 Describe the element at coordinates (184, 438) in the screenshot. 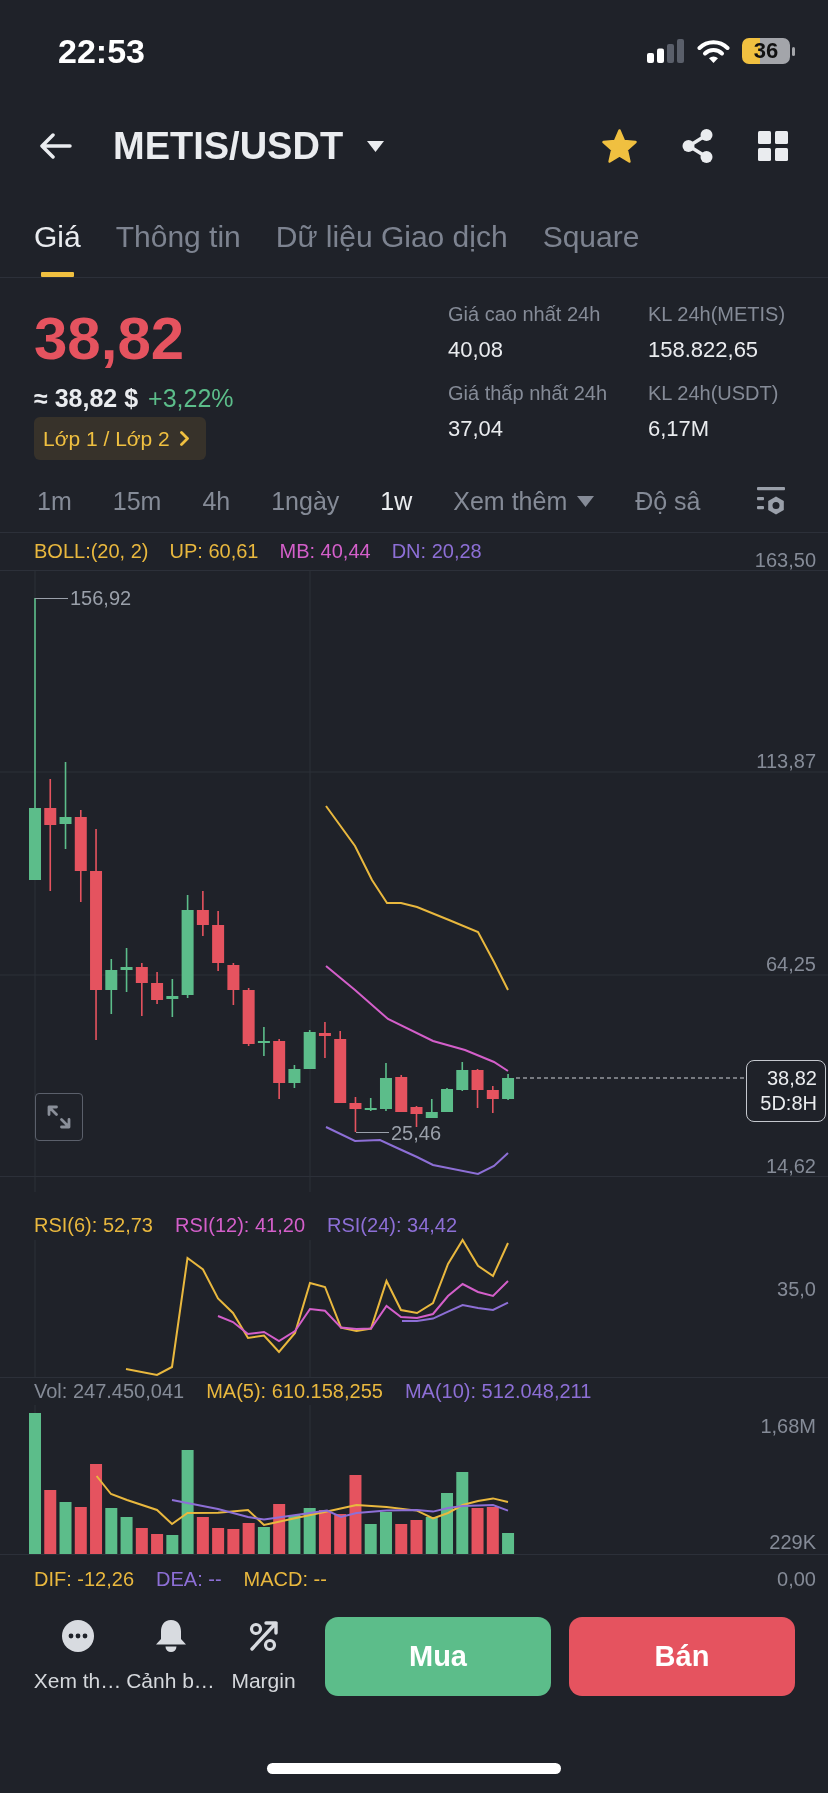

I see `chevron-right-icon` at that location.